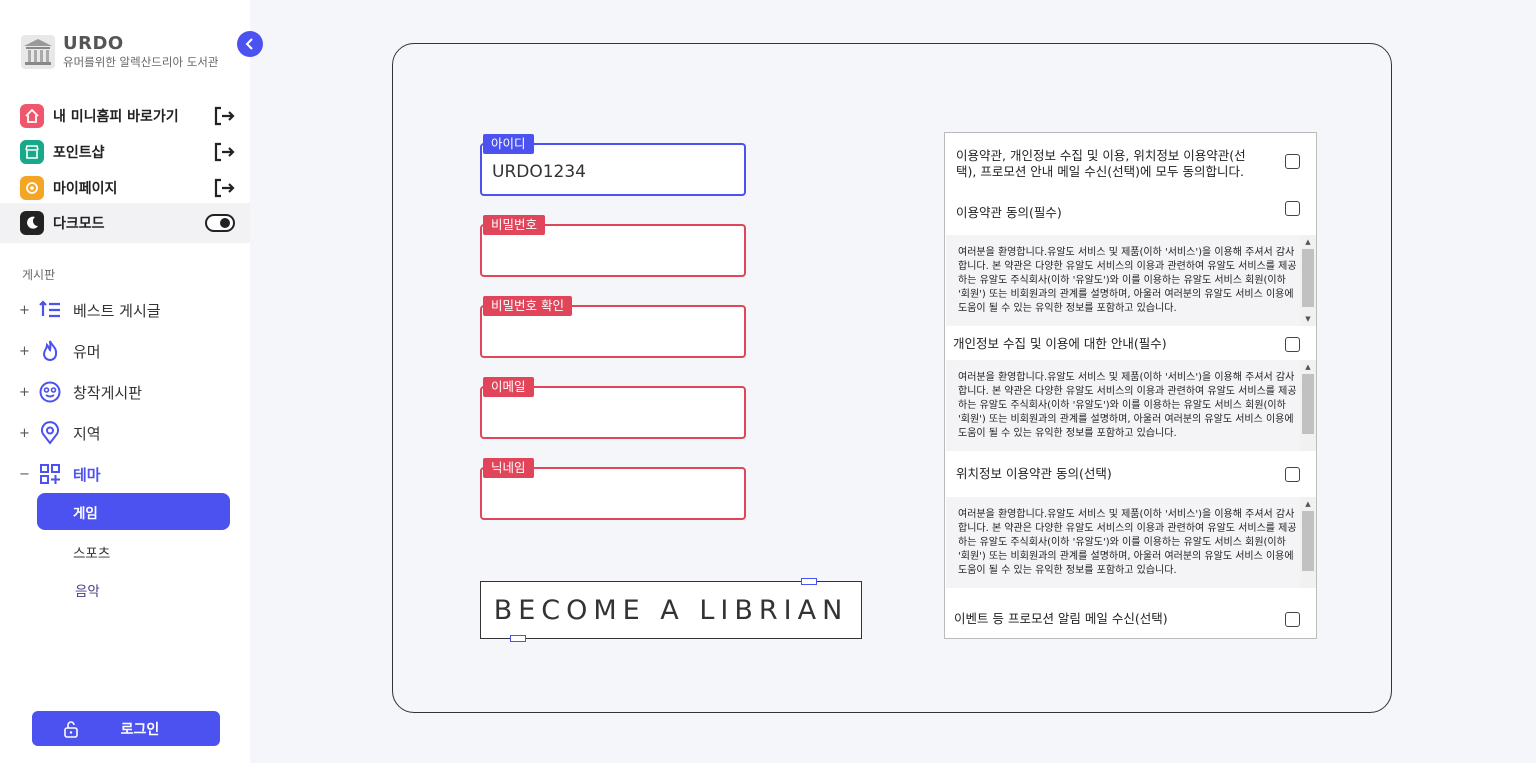 Image resolution: width=1536 pixels, height=763 pixels. Describe the element at coordinates (1292, 208) in the screenshot. I see `tos-checkbox` at that location.